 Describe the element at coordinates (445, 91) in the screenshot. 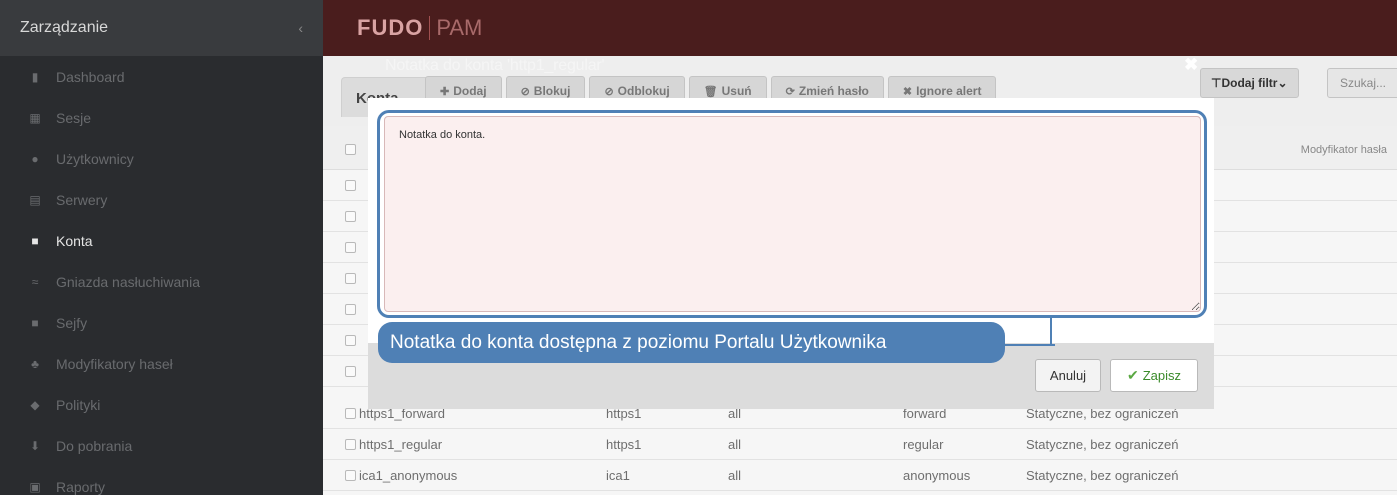

I see `toolbar-icon: ✚` at that location.